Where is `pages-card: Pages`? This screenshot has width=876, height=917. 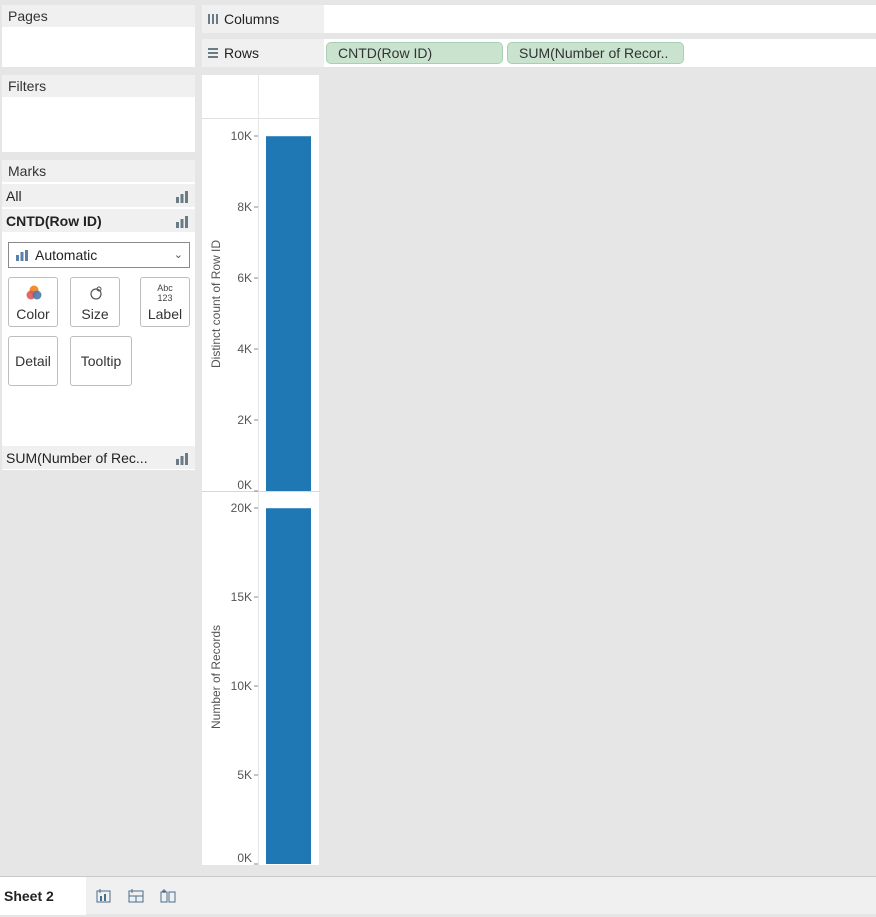
pages-card: Pages is located at coordinates (98, 36).